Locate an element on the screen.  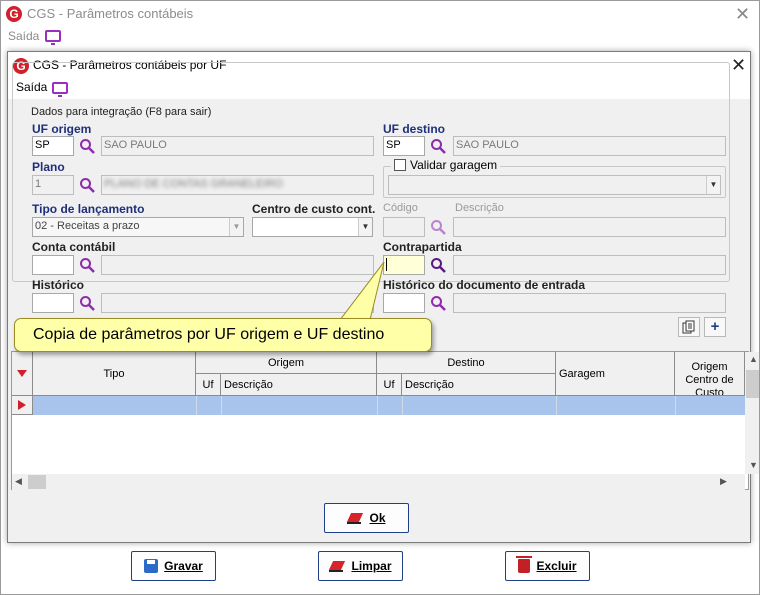
uf-origem-search-icon is located at coordinates (87, 146).